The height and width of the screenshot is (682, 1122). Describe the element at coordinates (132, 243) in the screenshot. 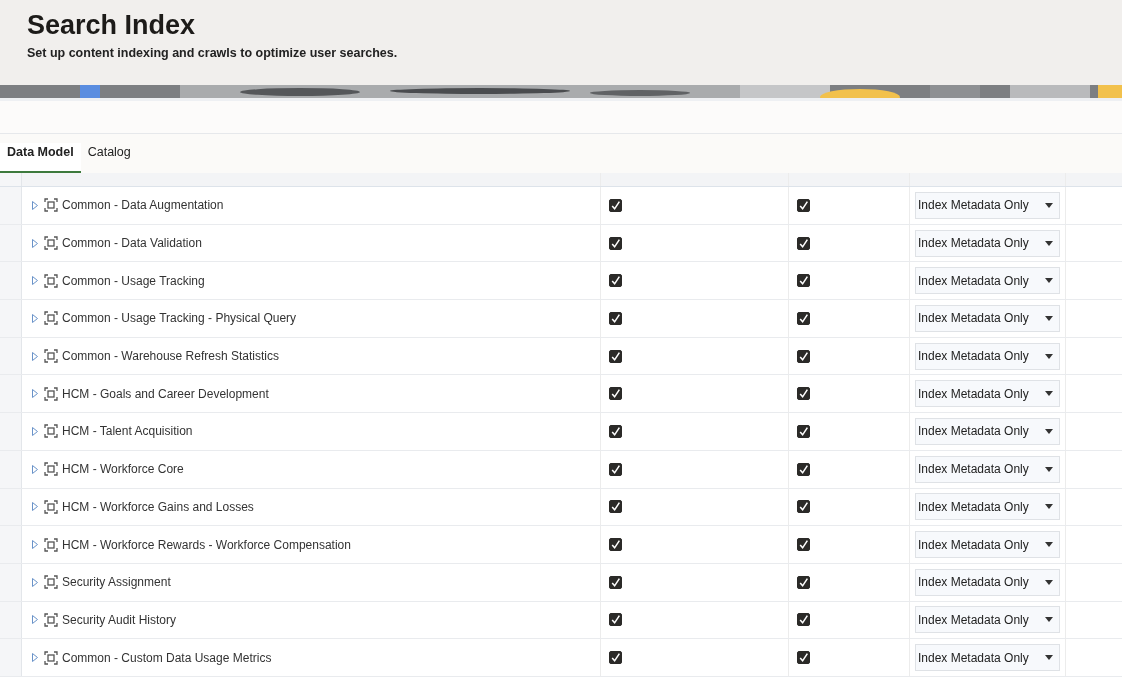

I see `data-model-name: Common - Data Validation` at that location.